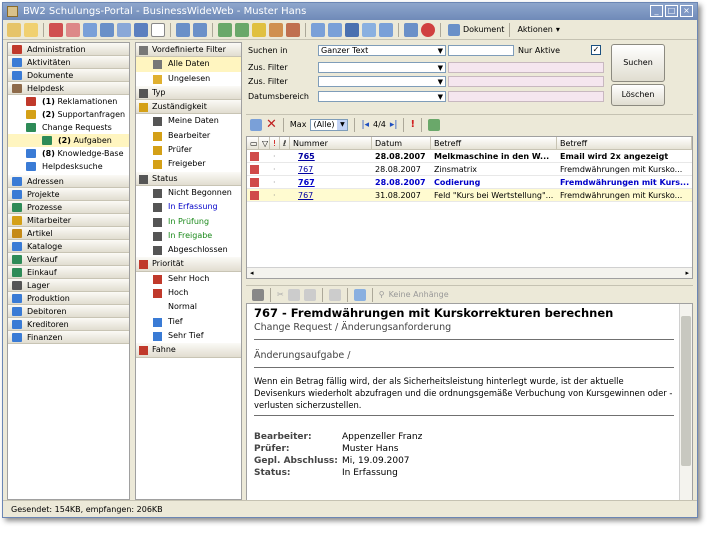 The height and width of the screenshot is (534, 709). I want to click on nav-item: Debitoren, so click(68, 311).